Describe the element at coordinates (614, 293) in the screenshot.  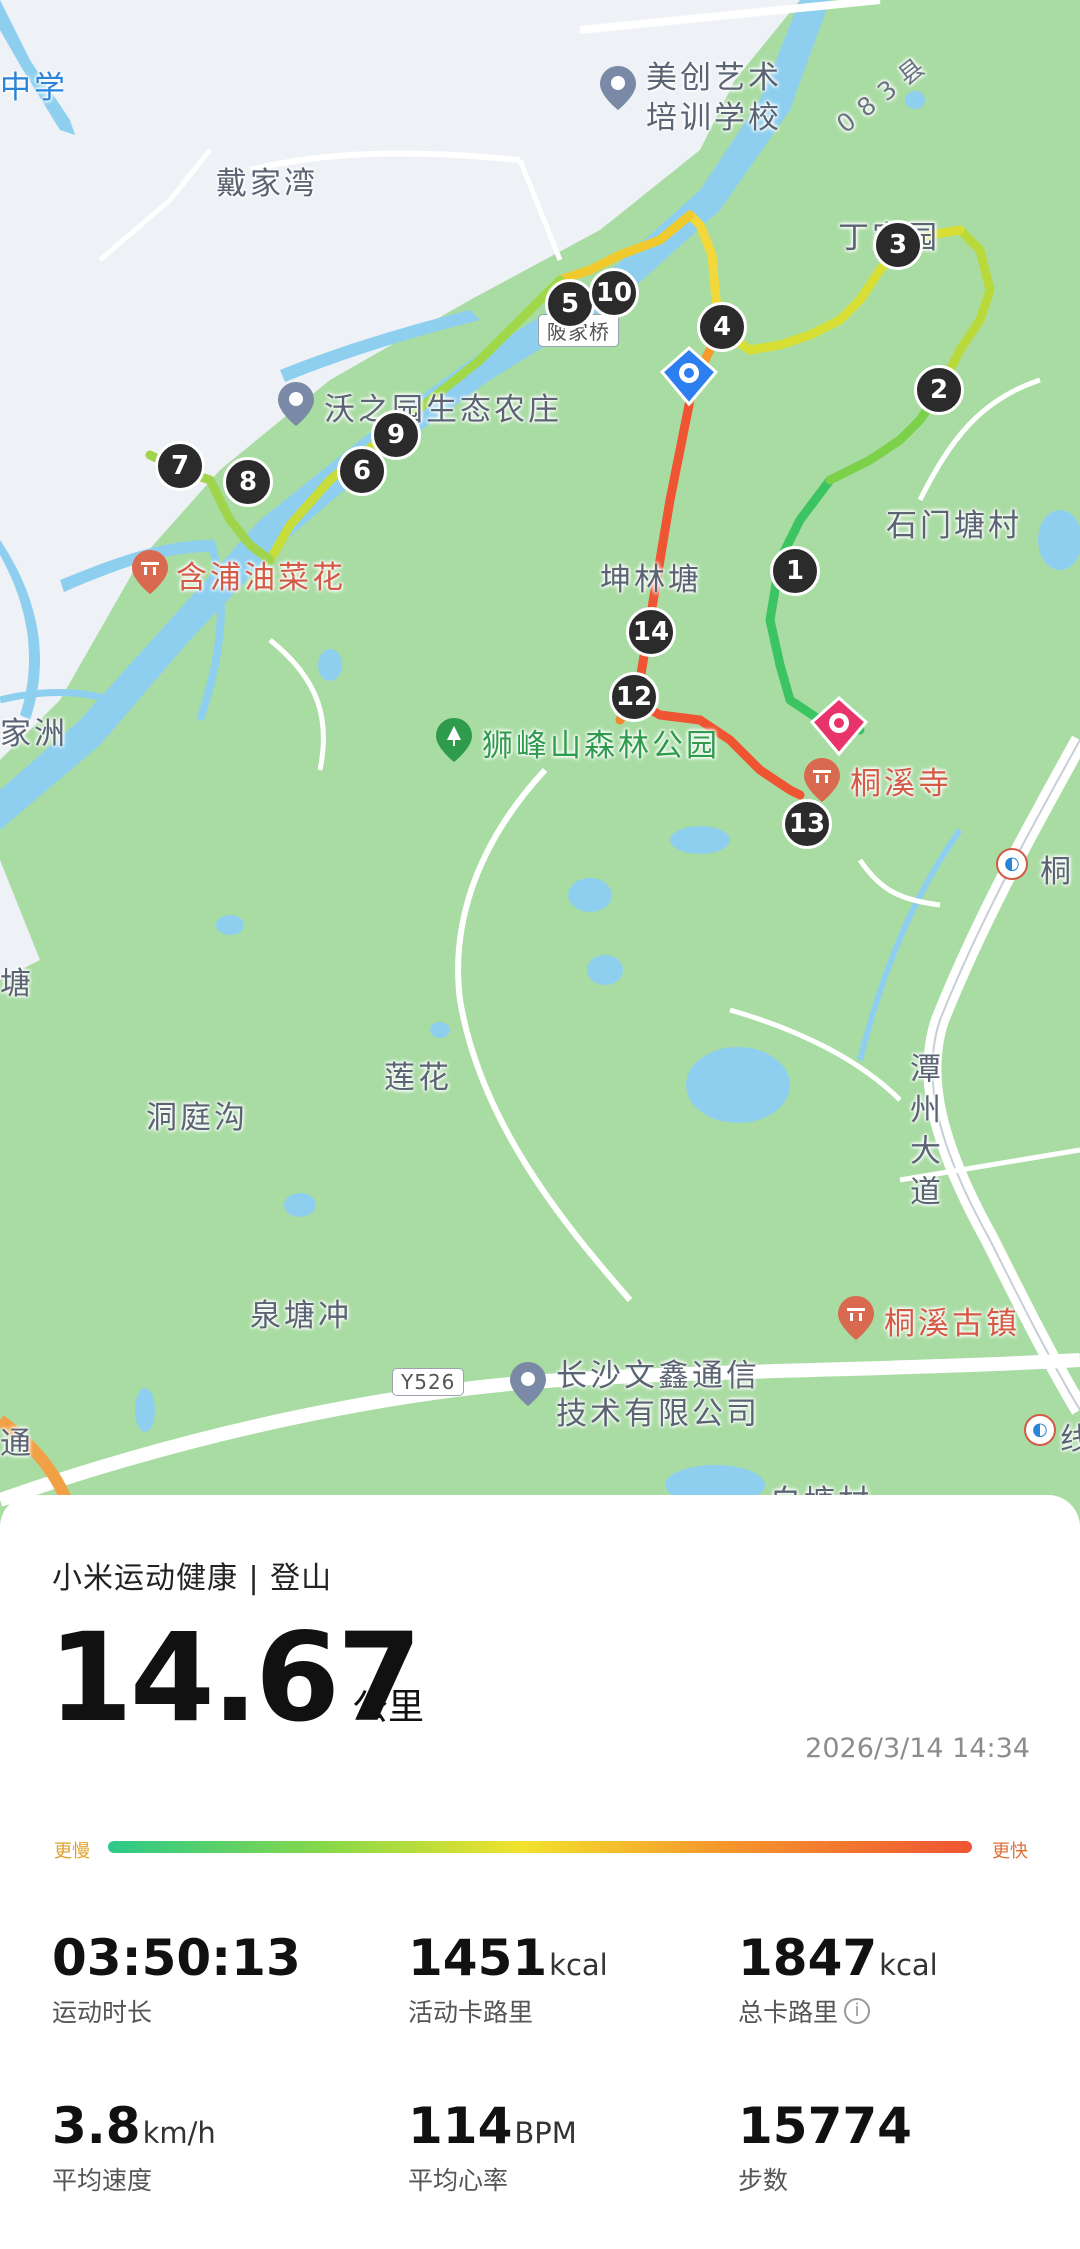
I see `km-marker: 10` at that location.